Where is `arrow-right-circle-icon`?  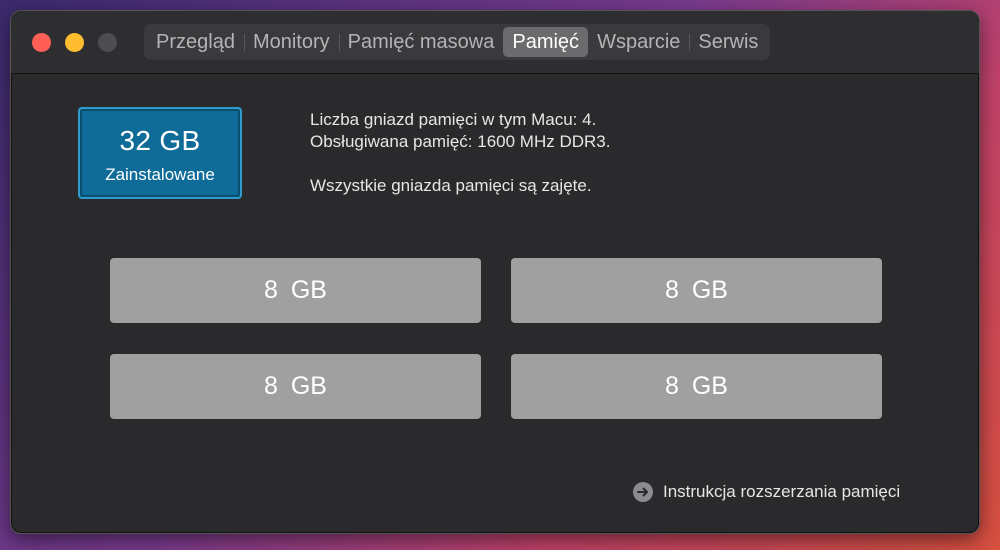
arrow-right-circle-icon is located at coordinates (643, 492).